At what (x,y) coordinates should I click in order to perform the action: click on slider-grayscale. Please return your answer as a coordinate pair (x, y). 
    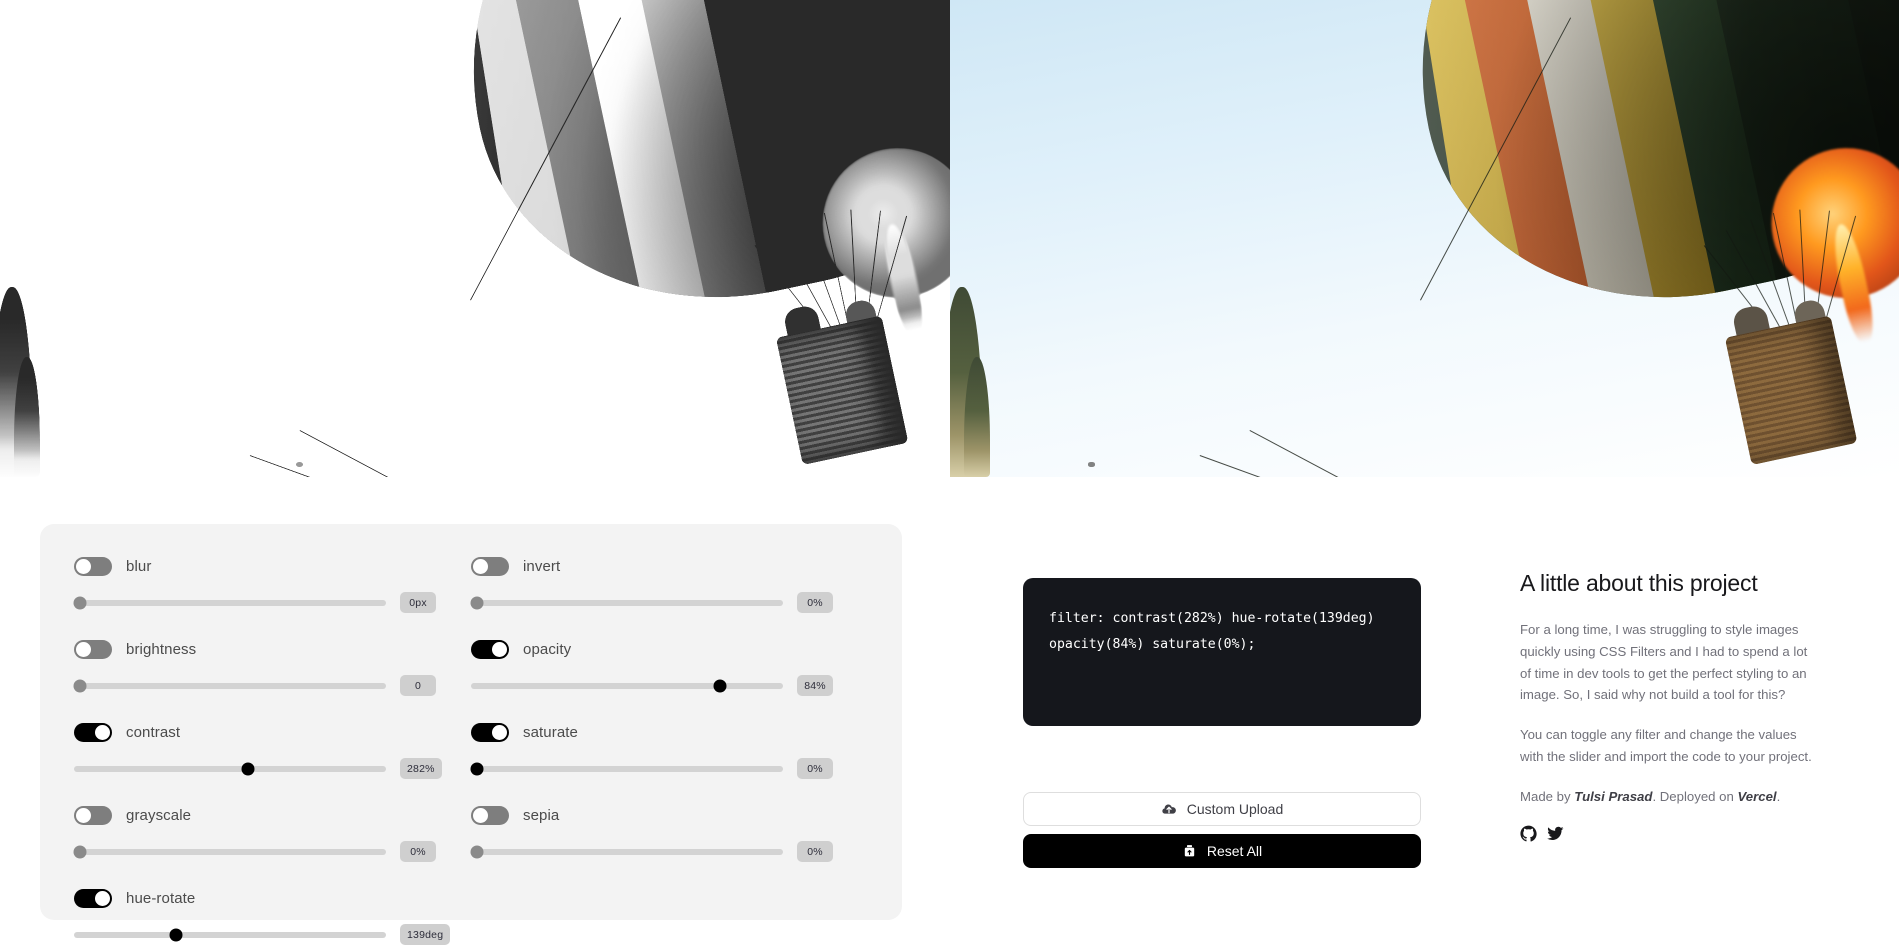
    Looking at the image, I should click on (229, 852).